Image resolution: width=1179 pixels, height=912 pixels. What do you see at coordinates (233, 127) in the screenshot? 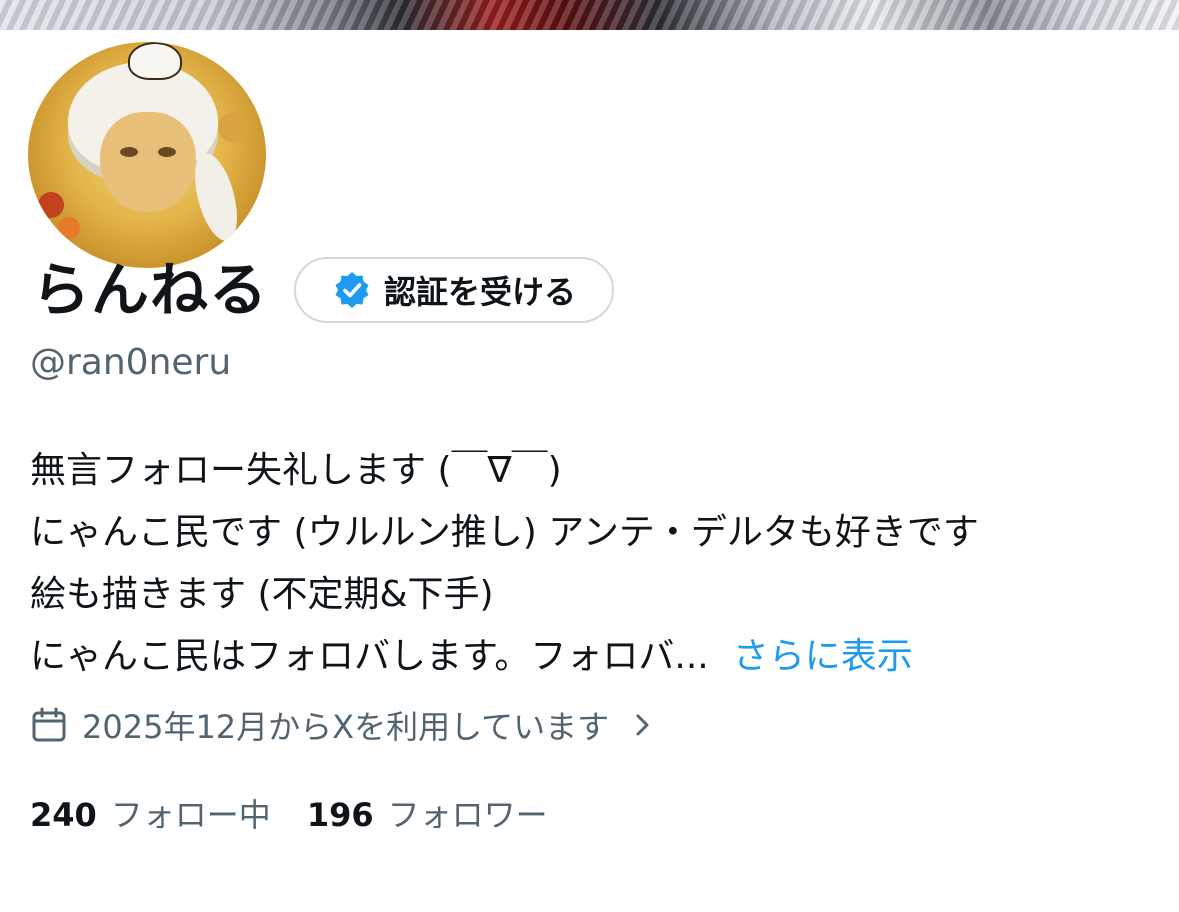
I see `avatar-ornament` at bounding box center [233, 127].